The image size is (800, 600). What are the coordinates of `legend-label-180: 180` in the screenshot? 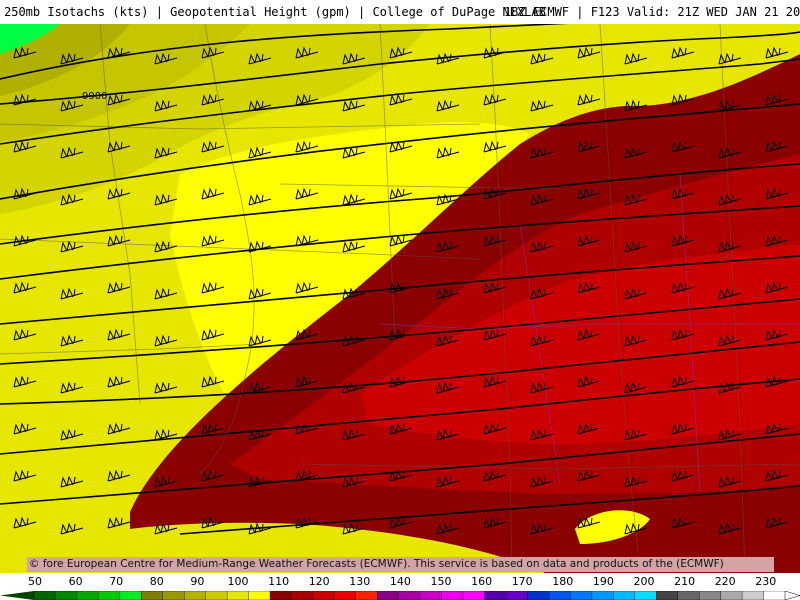 It's located at (563, 581).